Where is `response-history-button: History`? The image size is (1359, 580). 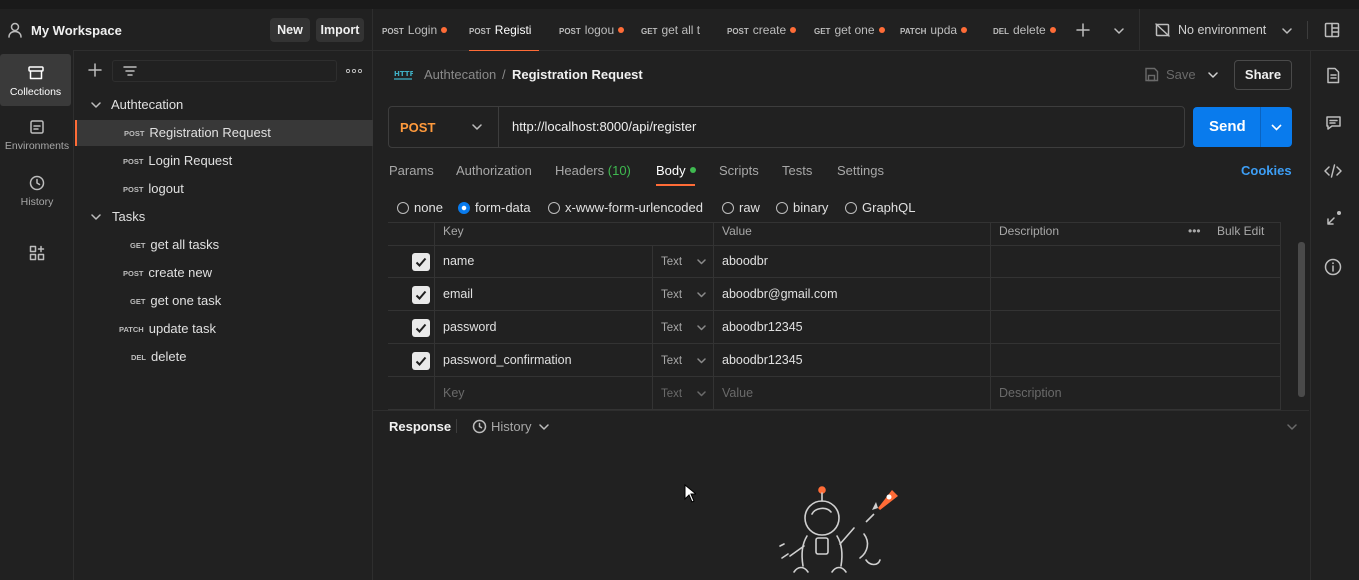
response-history-button: History is located at coordinates (516, 427).